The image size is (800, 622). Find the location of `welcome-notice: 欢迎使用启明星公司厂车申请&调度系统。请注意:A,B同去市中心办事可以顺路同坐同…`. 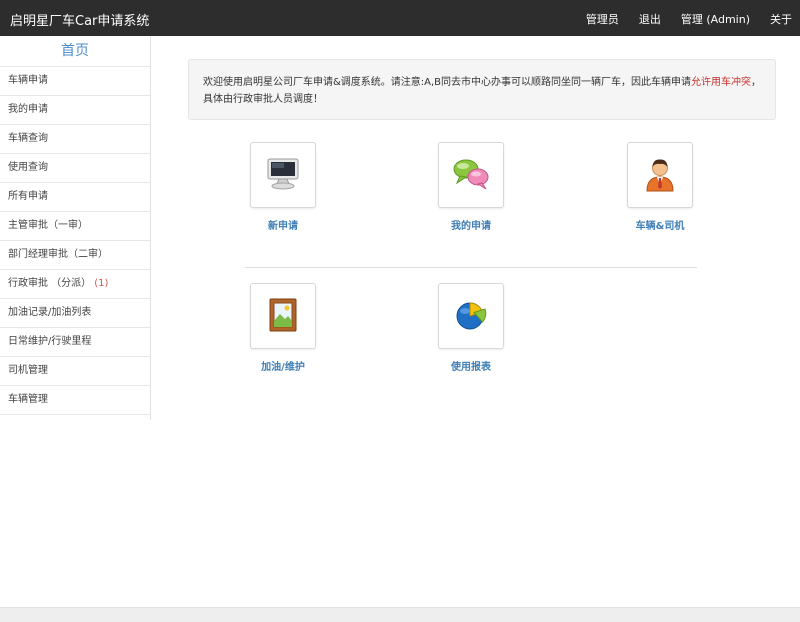

welcome-notice: 欢迎使用启明星公司厂车申请&调度系统。请注意:A,B同去市中心办事可以顺路同坐同… is located at coordinates (482, 89).